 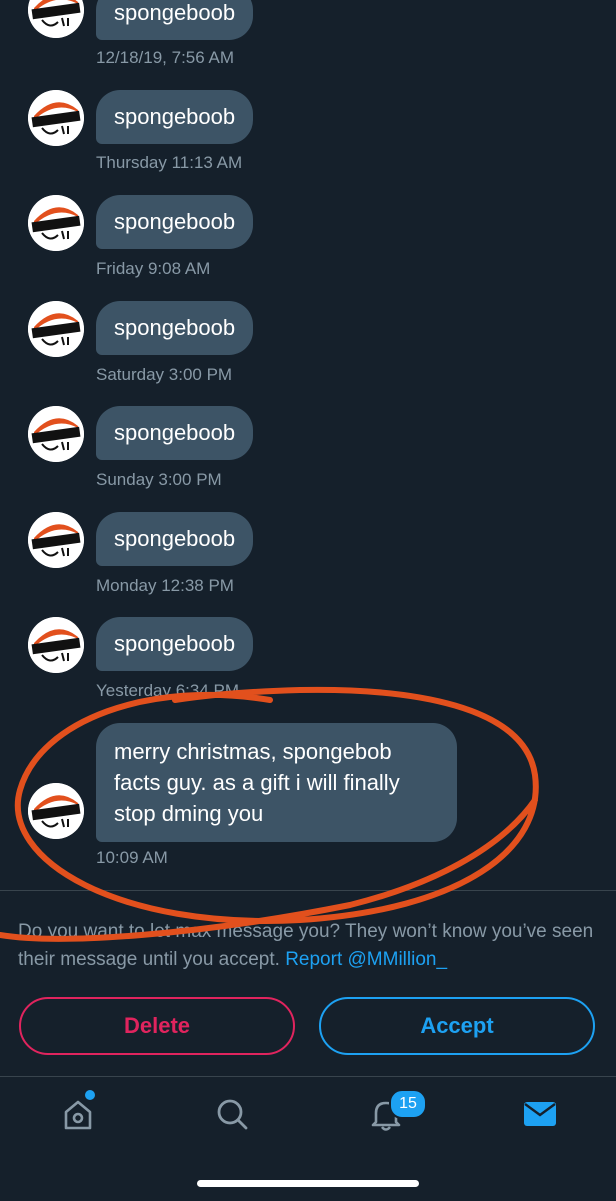 What do you see at coordinates (165, 585) in the screenshot?
I see `message-timestamp: Monday 12:38 PM` at bounding box center [165, 585].